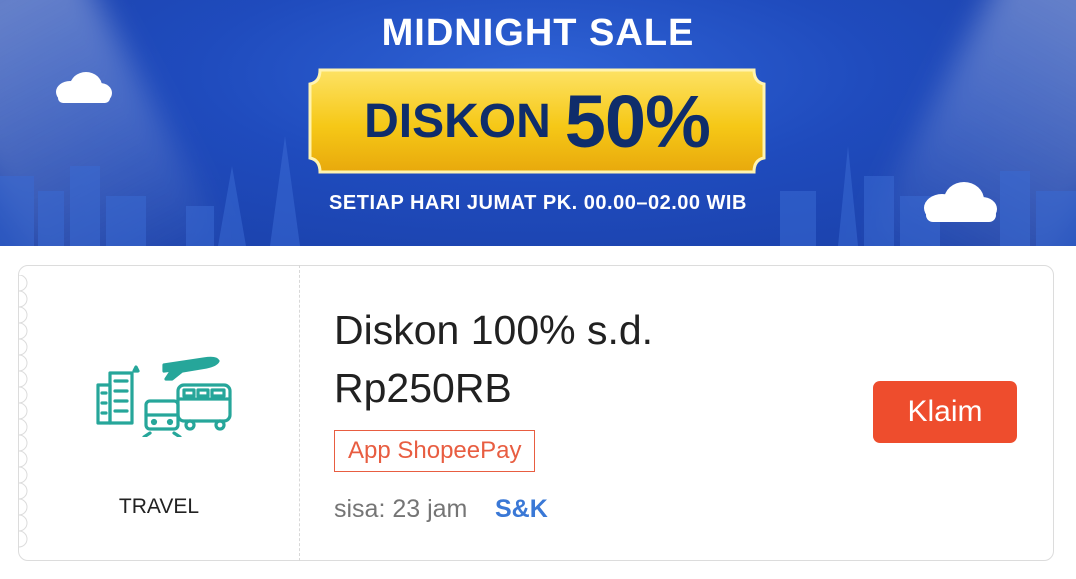  I want to click on banner-schedule: SETIAP HARI JUMAT PK. 00.00–02.00 WIB, so click(538, 203).